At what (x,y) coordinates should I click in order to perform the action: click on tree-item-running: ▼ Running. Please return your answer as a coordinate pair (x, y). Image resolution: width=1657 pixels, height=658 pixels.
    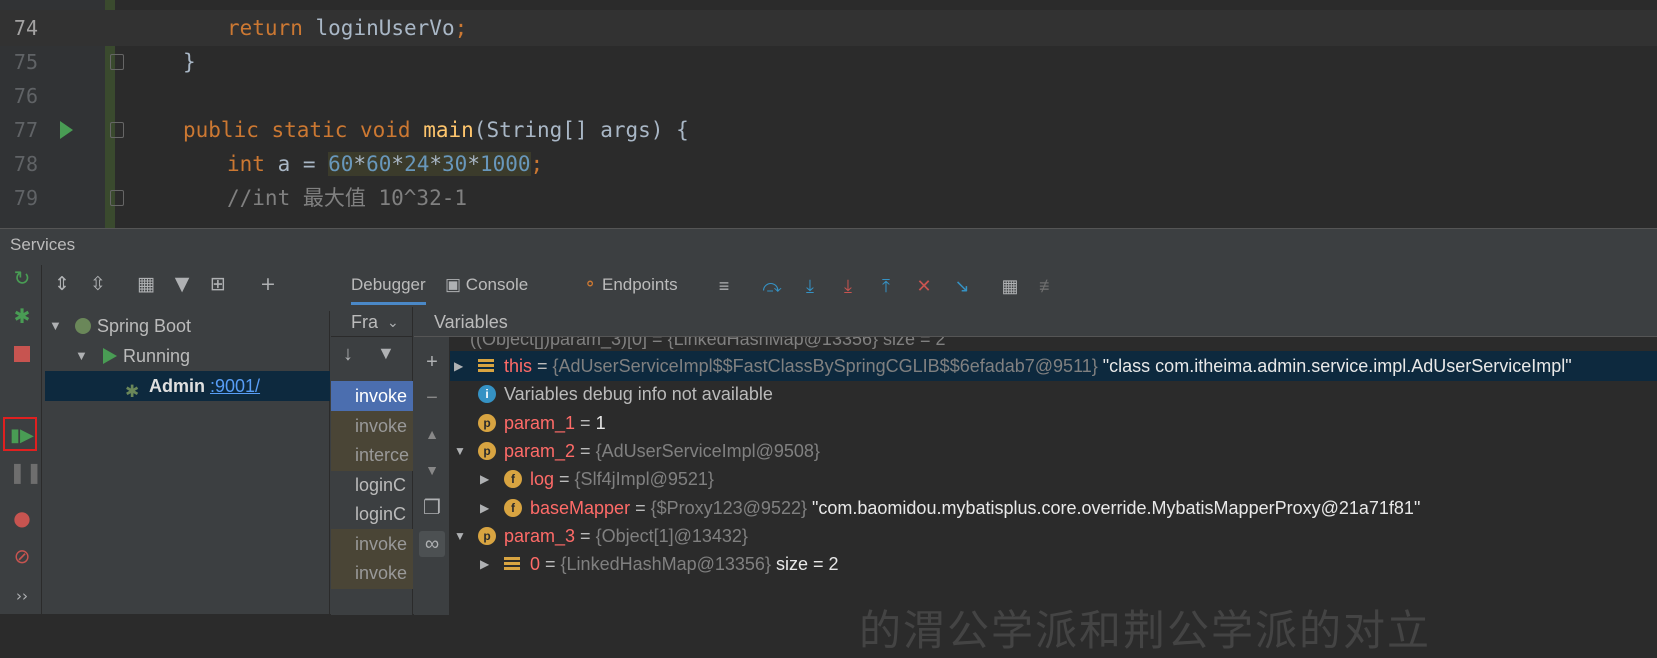
    Looking at the image, I should click on (187, 356).